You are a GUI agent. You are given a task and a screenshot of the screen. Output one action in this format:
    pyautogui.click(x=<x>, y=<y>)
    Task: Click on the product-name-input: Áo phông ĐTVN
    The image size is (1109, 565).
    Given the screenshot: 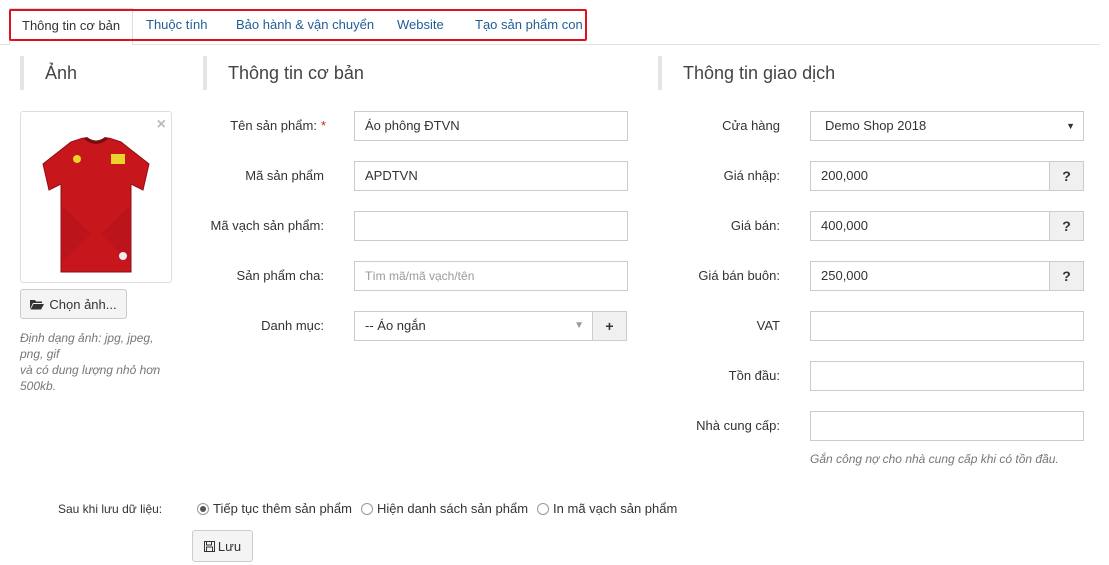 What is the action you would take?
    pyautogui.click(x=491, y=126)
    